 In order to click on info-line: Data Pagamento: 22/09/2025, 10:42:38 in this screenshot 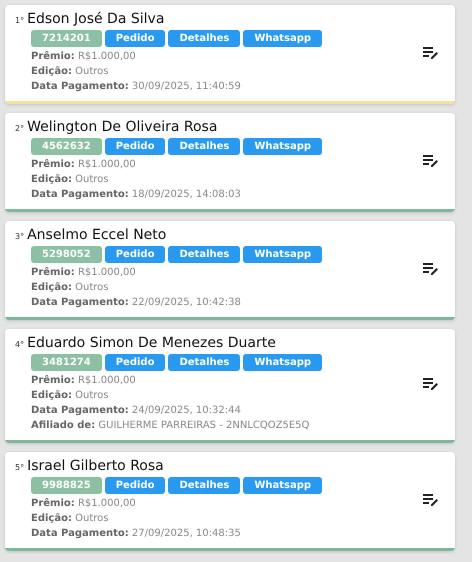, I will do `click(136, 303)`.